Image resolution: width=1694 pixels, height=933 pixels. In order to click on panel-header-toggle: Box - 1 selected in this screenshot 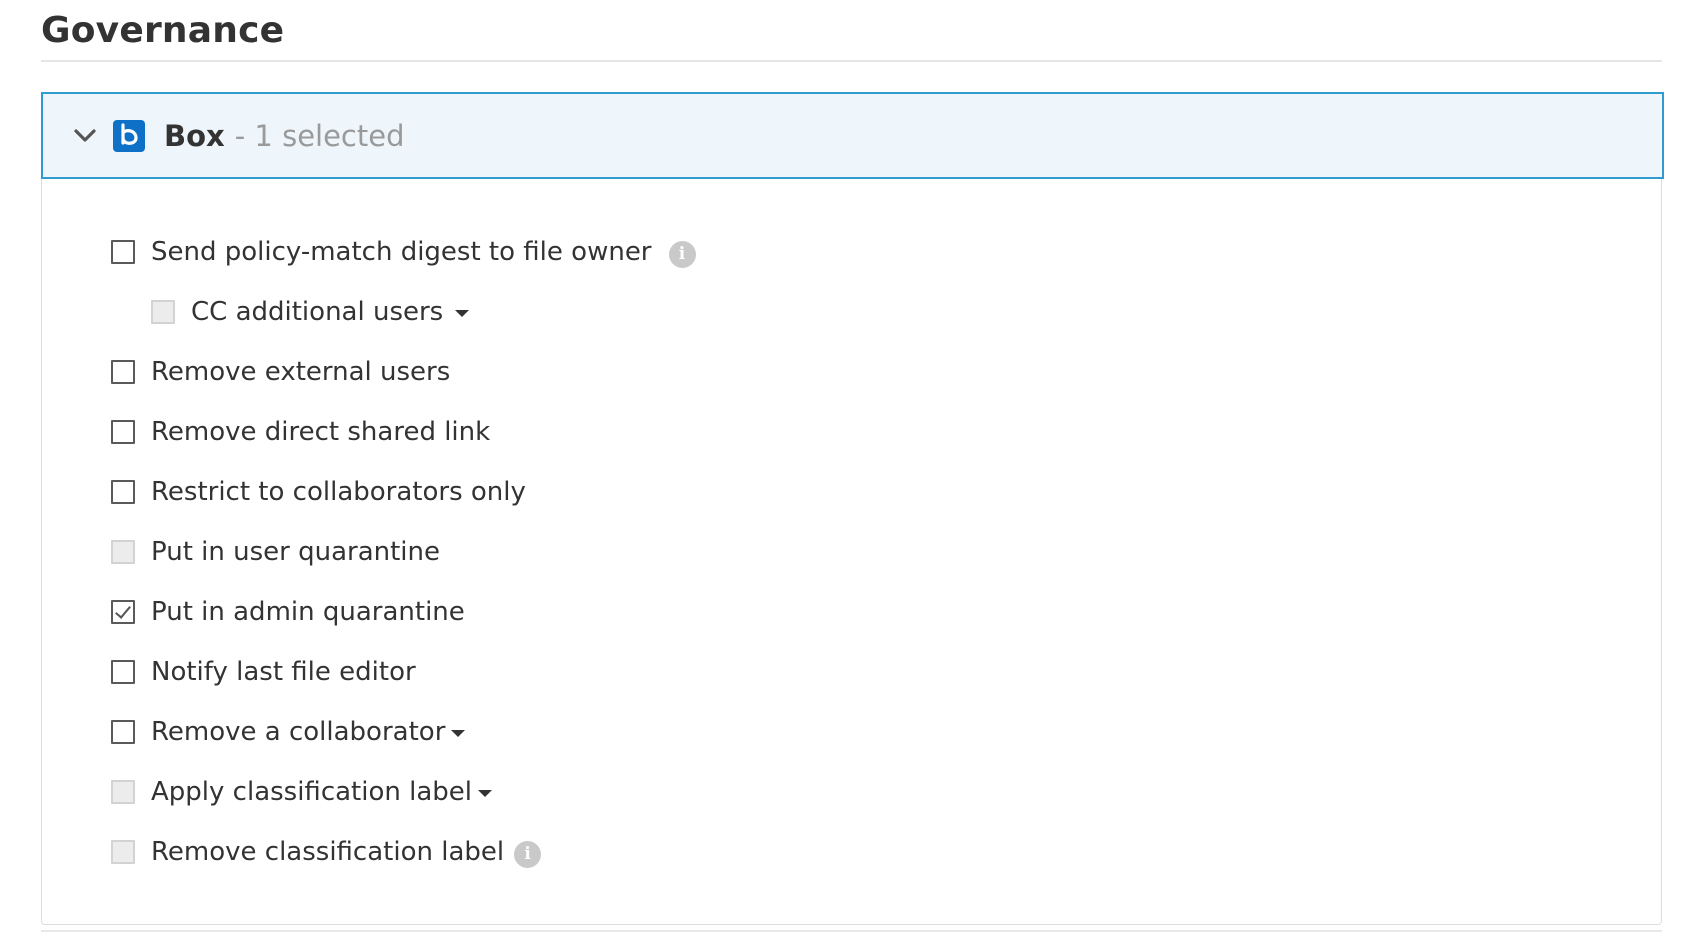, I will do `click(852, 135)`.